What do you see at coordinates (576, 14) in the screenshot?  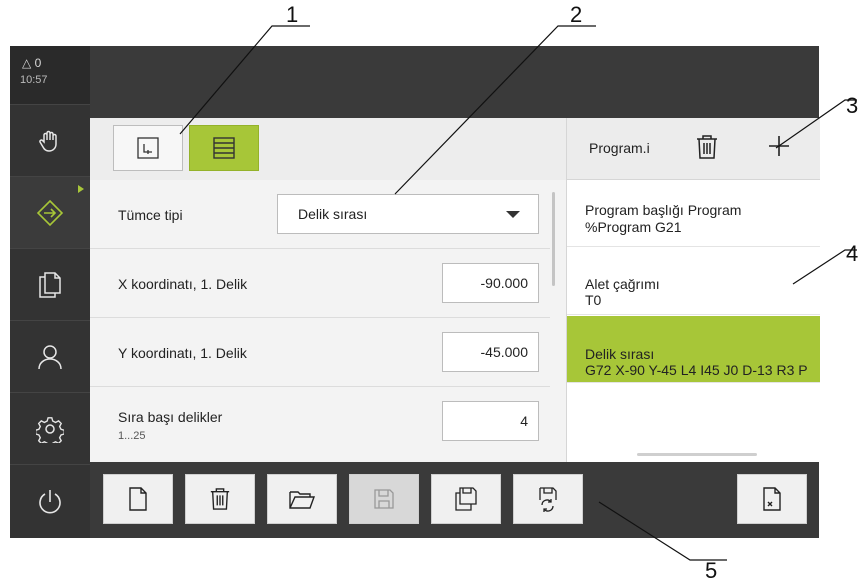 I see `callout-2: 2` at bounding box center [576, 14].